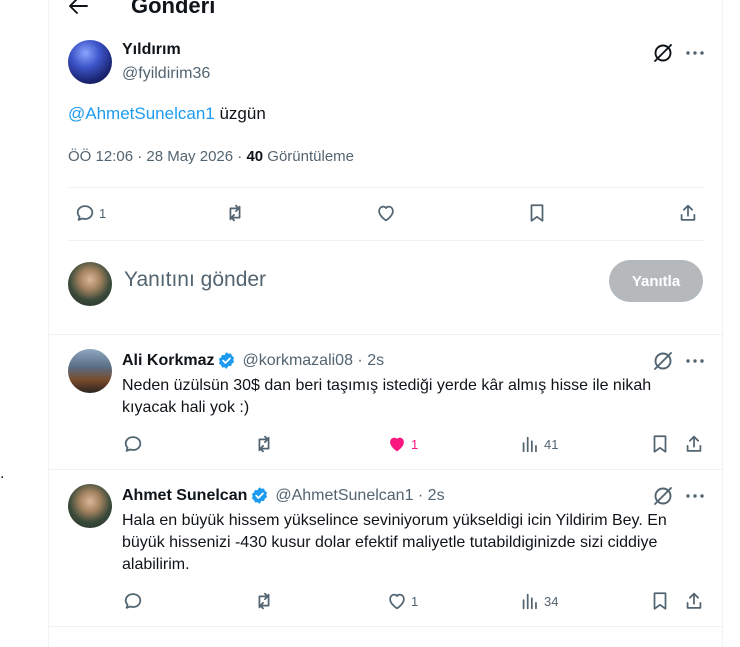 This screenshot has height=647, width=740. Describe the element at coordinates (656, 281) in the screenshot. I see `reply-button: Yanıtla` at that location.